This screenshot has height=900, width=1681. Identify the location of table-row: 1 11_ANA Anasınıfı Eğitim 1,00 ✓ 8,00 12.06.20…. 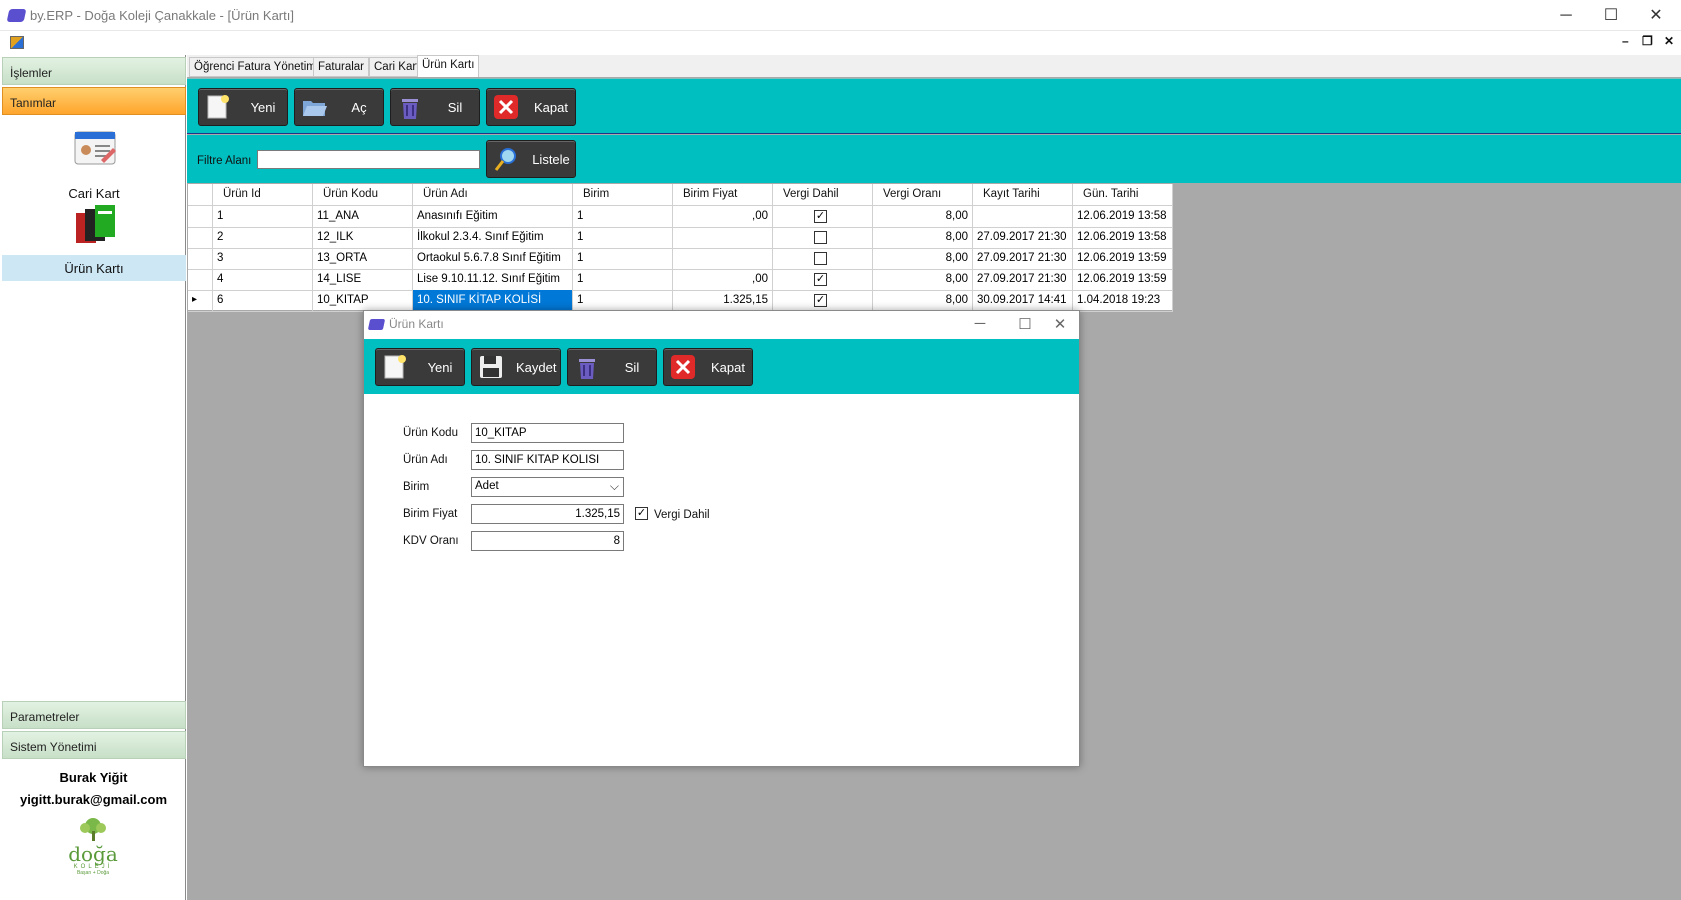
(680, 217).